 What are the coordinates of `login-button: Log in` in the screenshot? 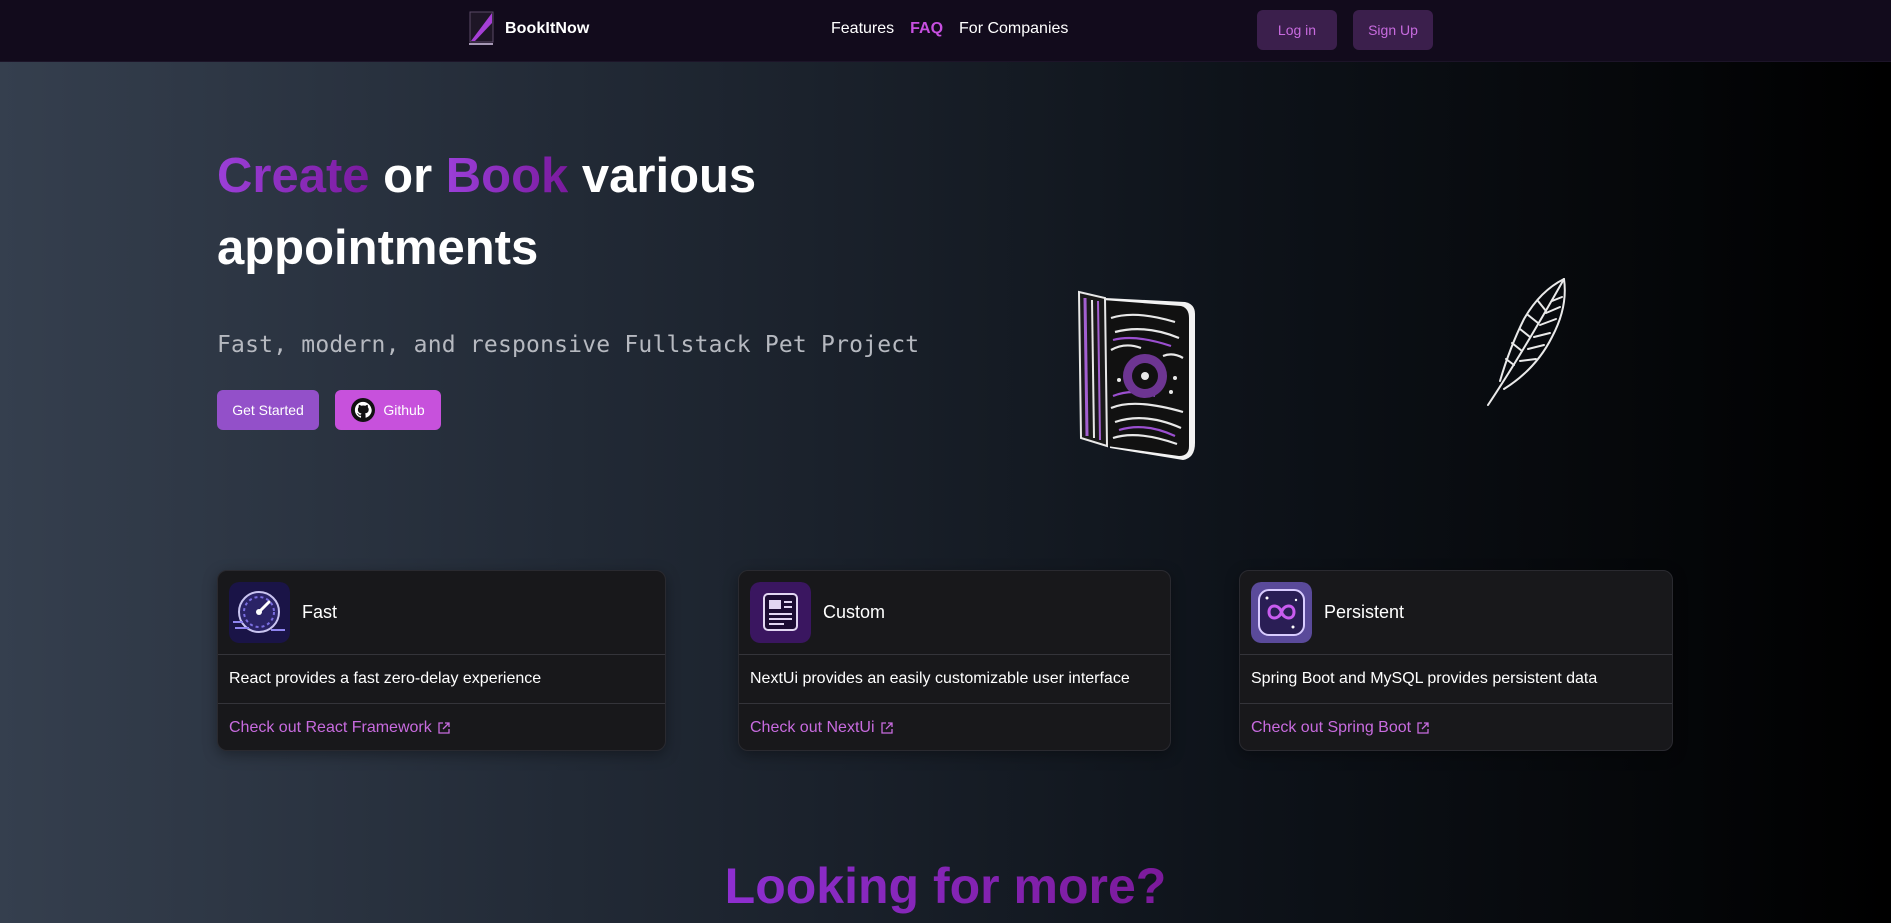 It's located at (1297, 30).